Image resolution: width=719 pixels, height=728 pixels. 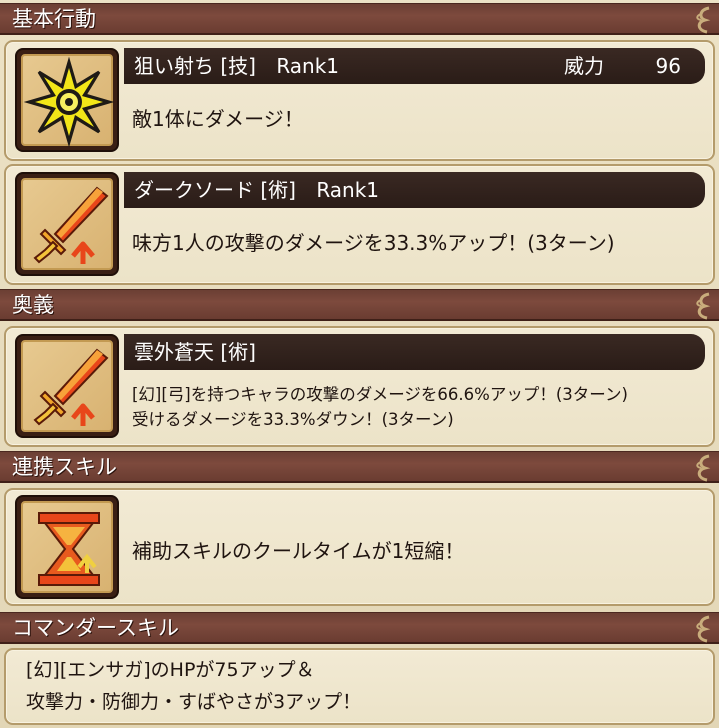 What do you see at coordinates (668, 66) in the screenshot?
I see `power-value: 96` at bounding box center [668, 66].